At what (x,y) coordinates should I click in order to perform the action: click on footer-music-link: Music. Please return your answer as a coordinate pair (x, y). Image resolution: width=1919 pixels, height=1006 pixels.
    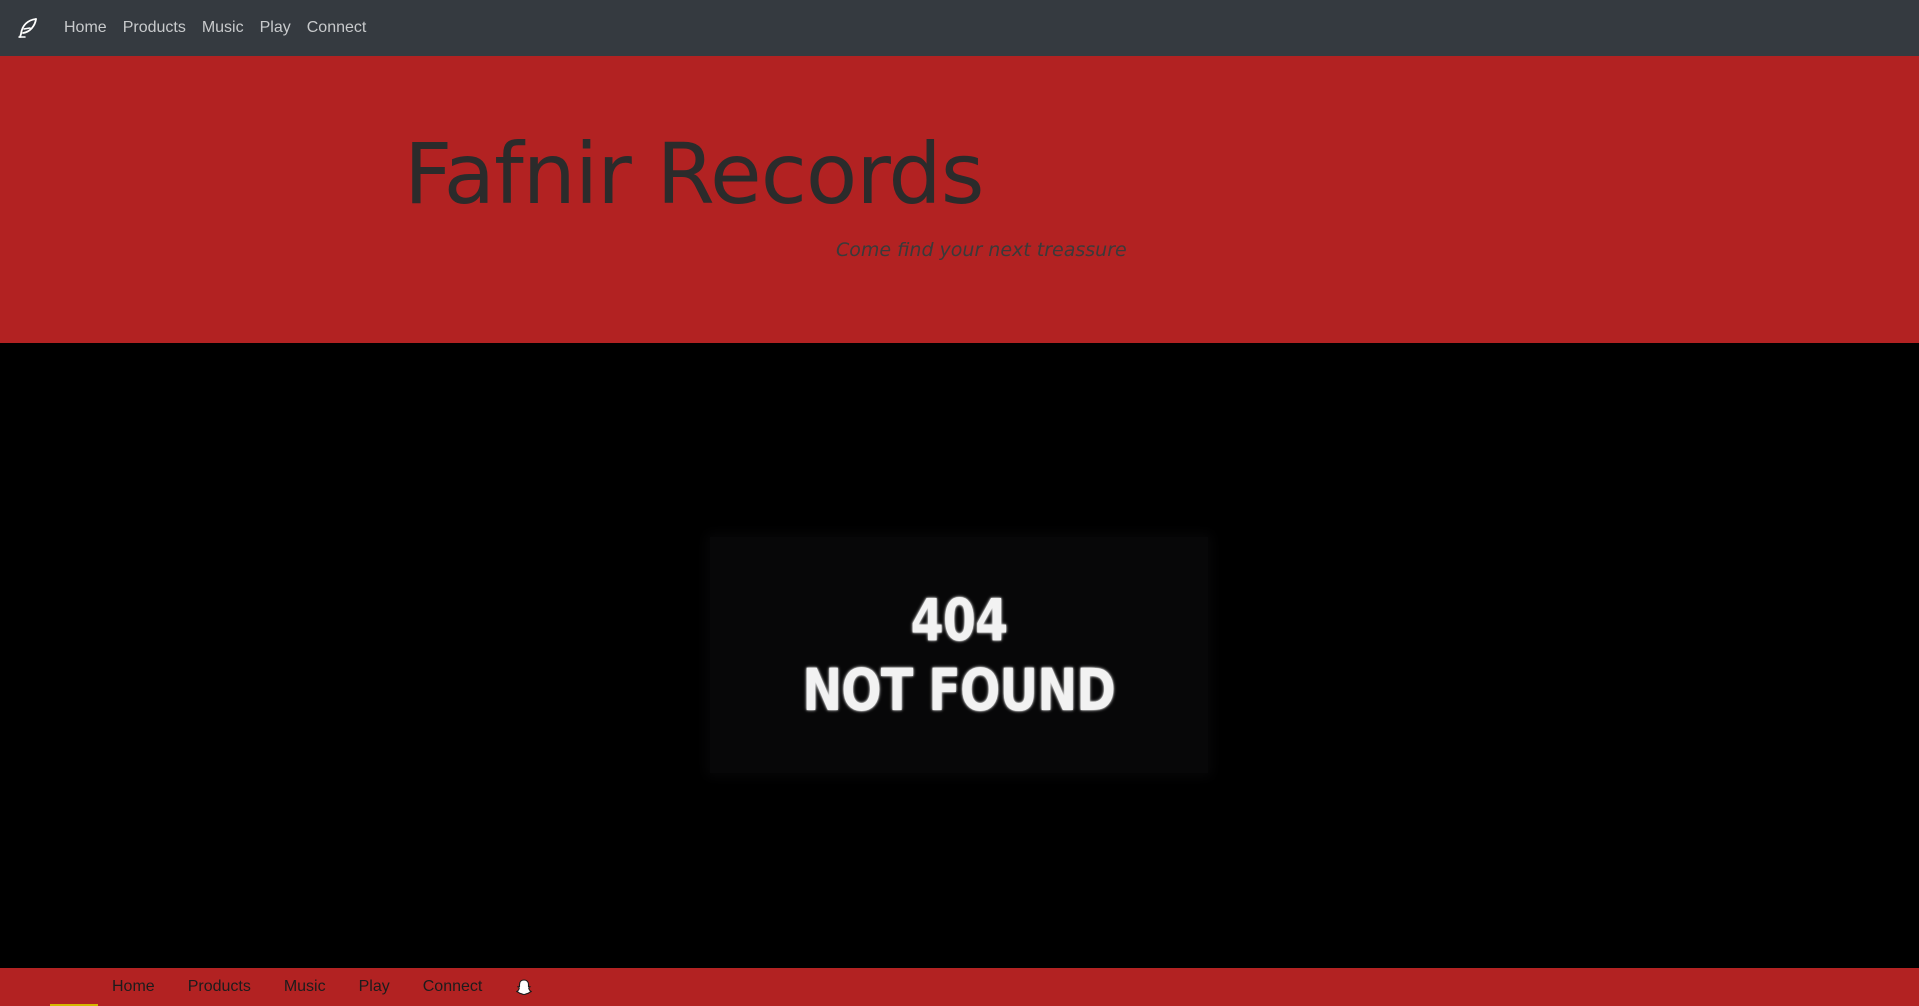
    Looking at the image, I should click on (305, 987).